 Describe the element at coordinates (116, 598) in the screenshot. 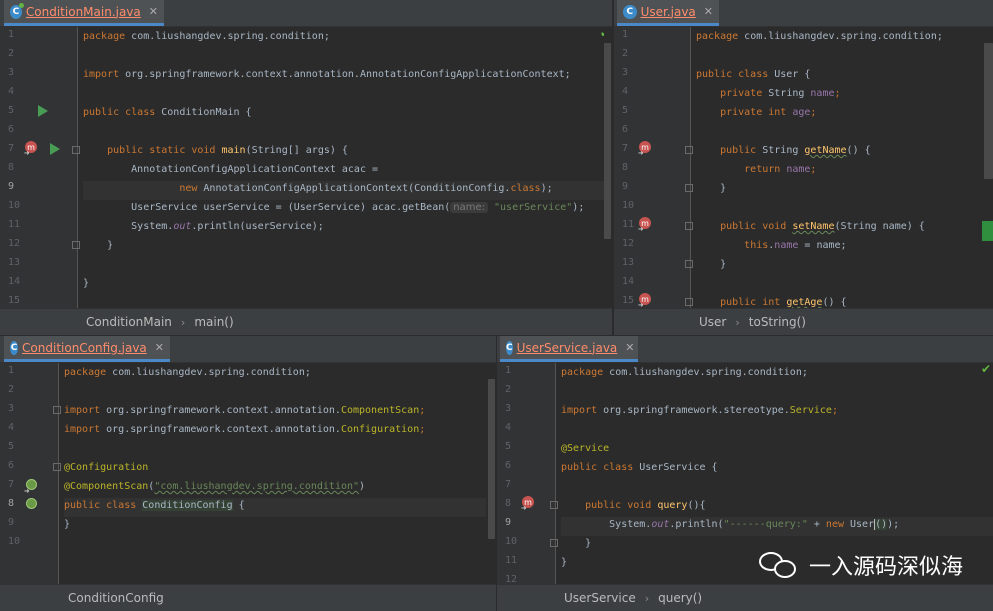

I see `breadcrumb-class: ConditionConfig` at that location.